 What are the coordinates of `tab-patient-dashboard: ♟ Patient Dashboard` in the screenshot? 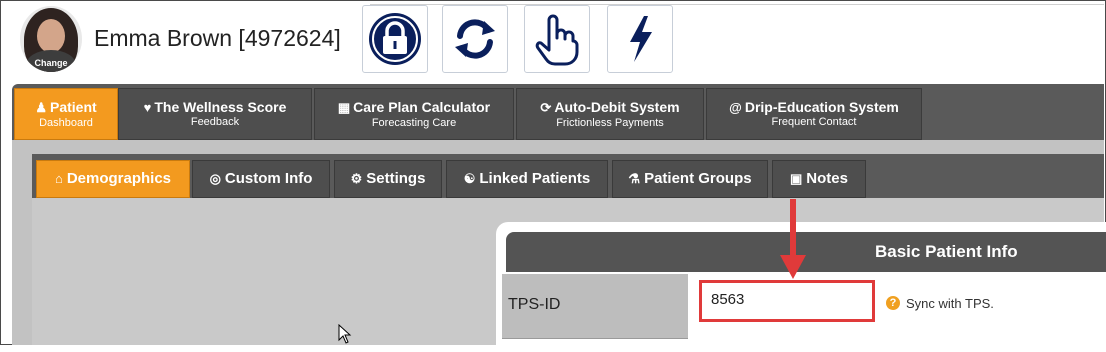 It's located at (66, 114).